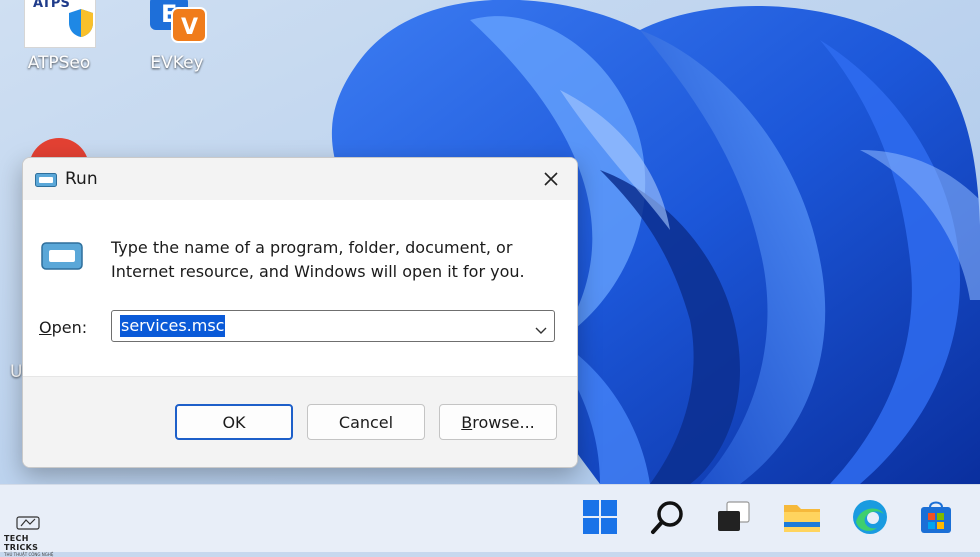 The image size is (980, 557). What do you see at coordinates (234, 422) in the screenshot?
I see `ok-button: OK` at bounding box center [234, 422].